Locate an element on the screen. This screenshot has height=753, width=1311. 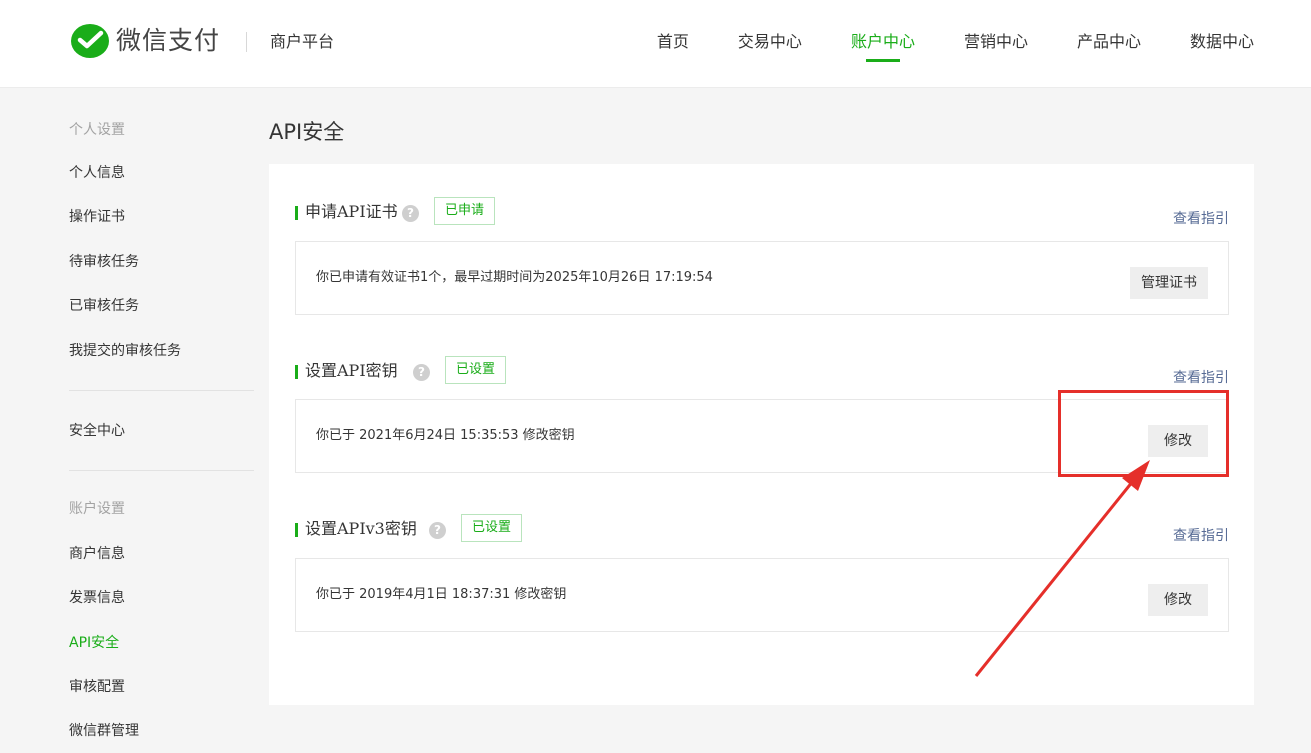
sidebar-item-reviewed: 已审核任务 is located at coordinates (104, 306).